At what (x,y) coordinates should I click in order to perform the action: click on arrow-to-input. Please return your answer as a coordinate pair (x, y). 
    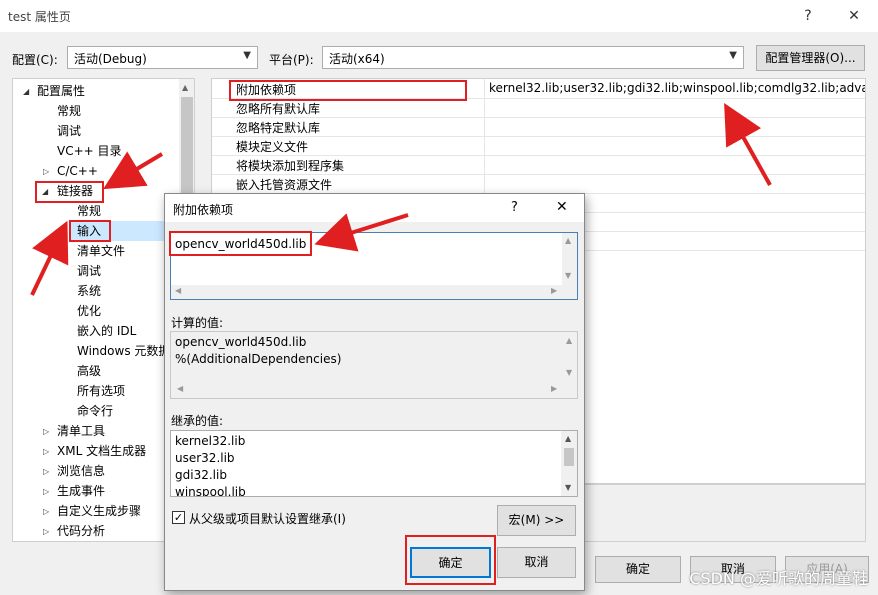
    Looking at the image, I should click on (49, 258).